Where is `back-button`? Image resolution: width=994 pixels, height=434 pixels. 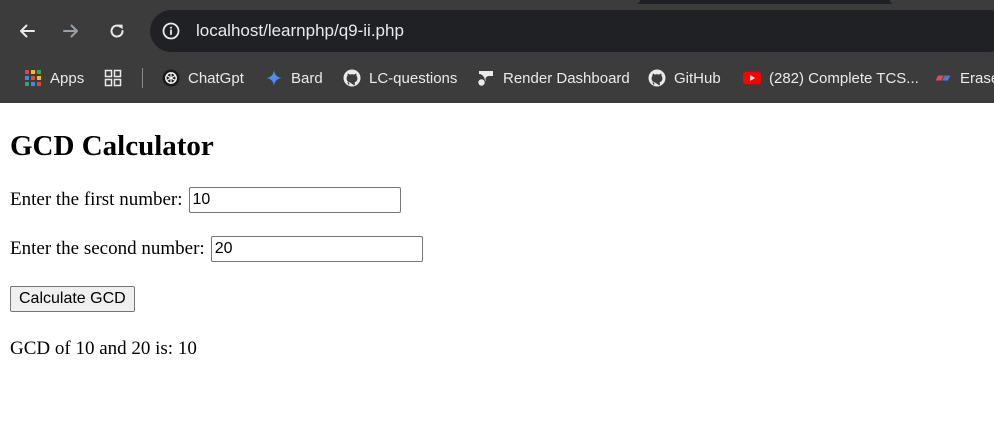
back-button is located at coordinates (27, 31).